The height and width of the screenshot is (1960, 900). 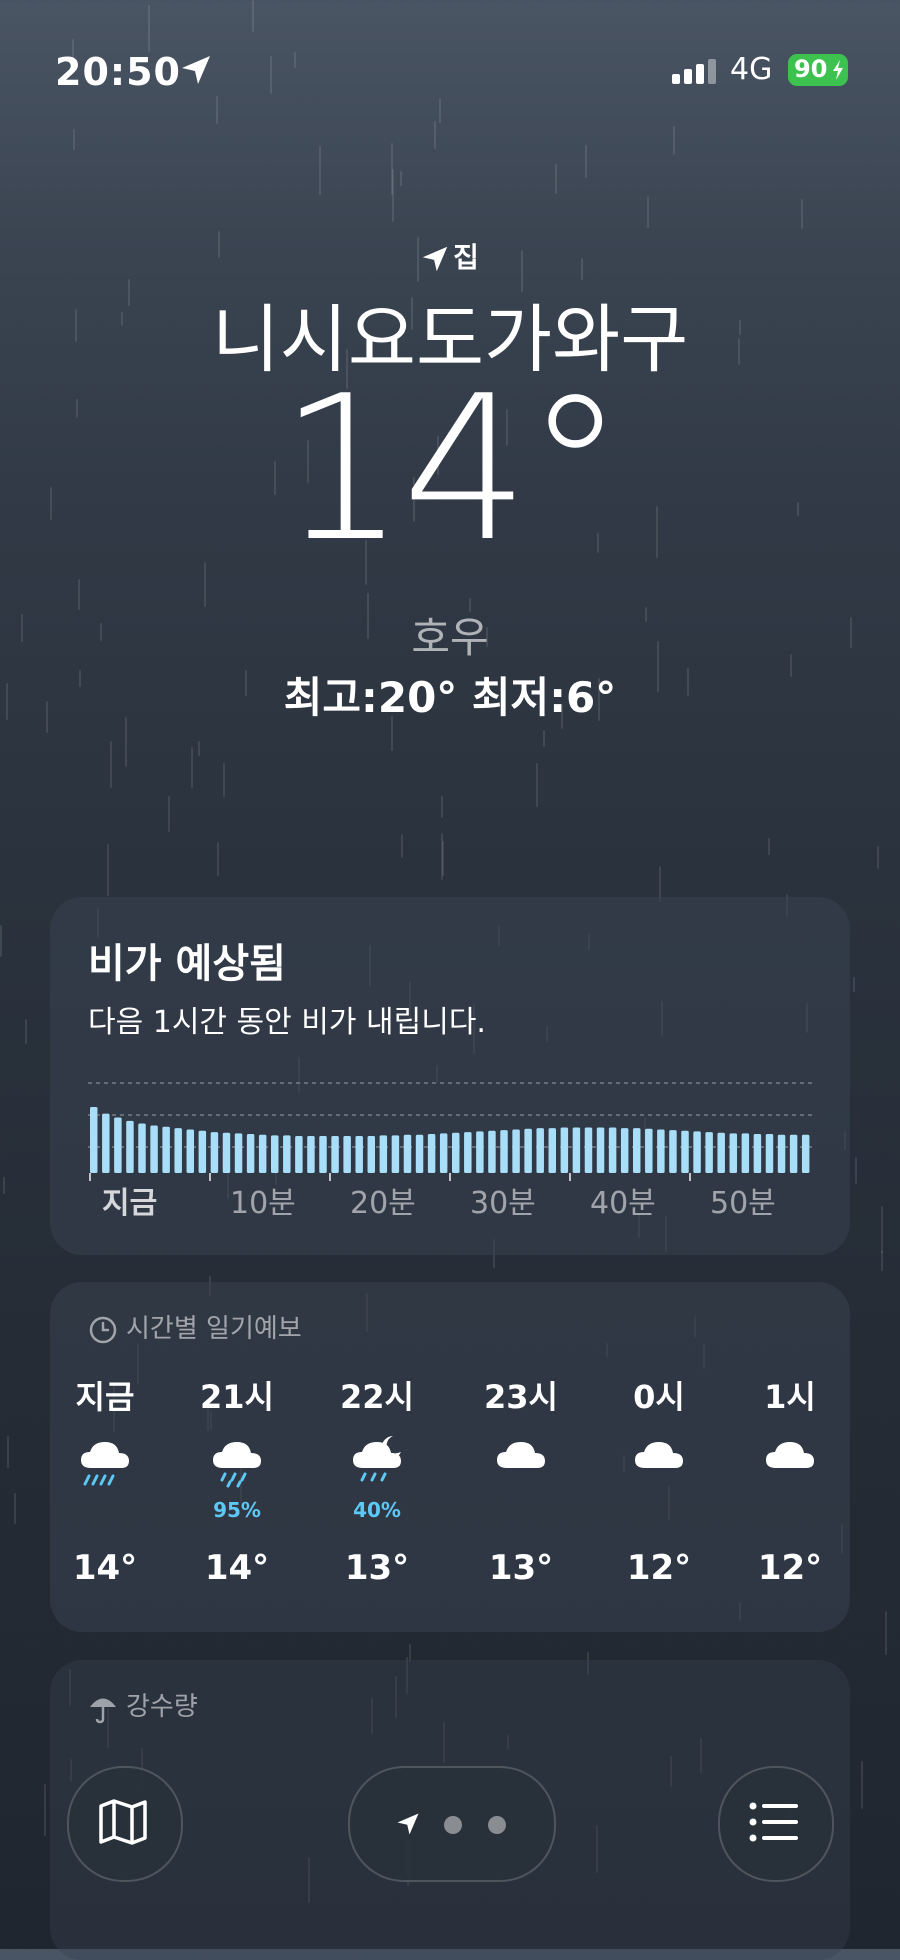 I want to click on hourly-item: 0시 12°, so click(x=659, y=1480).